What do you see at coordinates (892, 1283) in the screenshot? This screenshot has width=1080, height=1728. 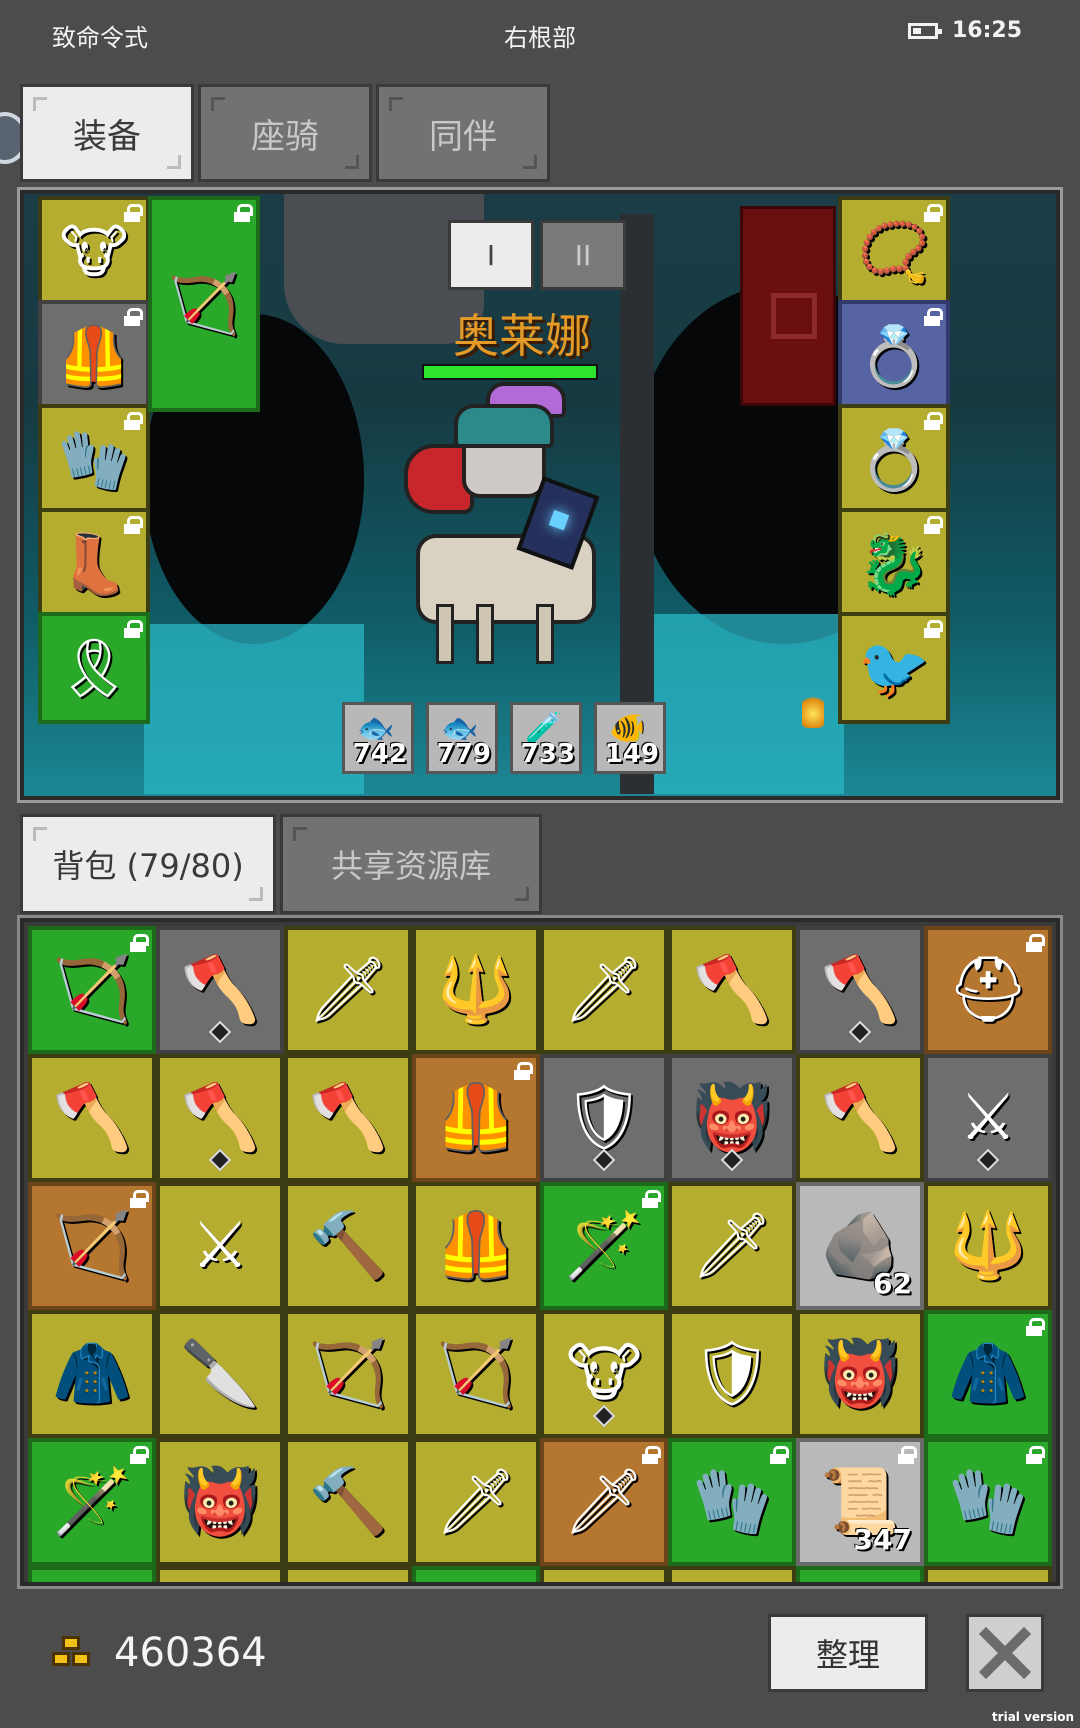 I see `item-count: 62` at bounding box center [892, 1283].